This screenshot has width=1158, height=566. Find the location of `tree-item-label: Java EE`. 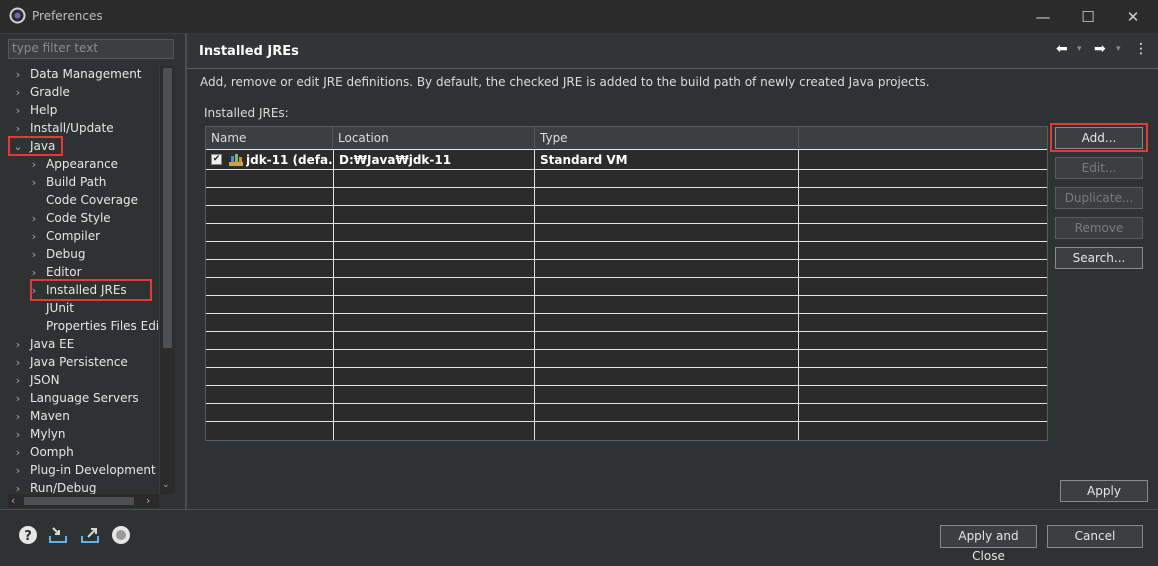

tree-item-label: Java EE is located at coordinates (52, 344).